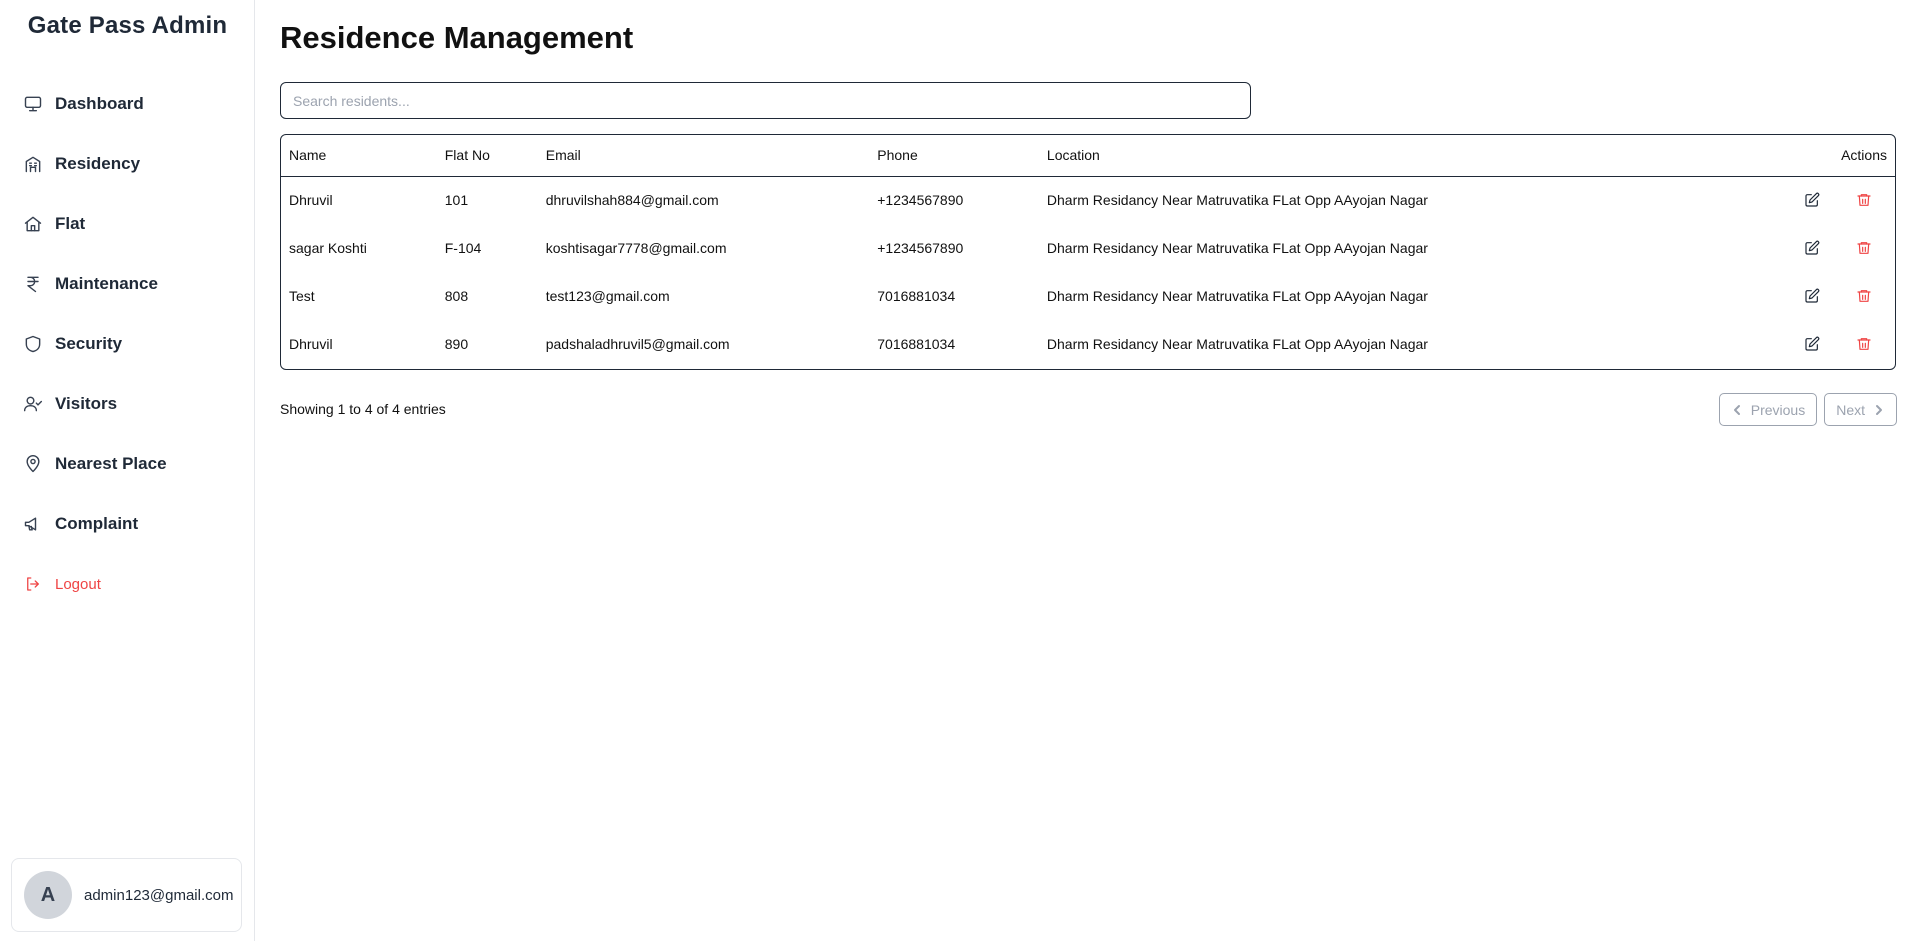 This screenshot has width=1918, height=941. I want to click on column-header-actions: Actions, so click(1864, 155).